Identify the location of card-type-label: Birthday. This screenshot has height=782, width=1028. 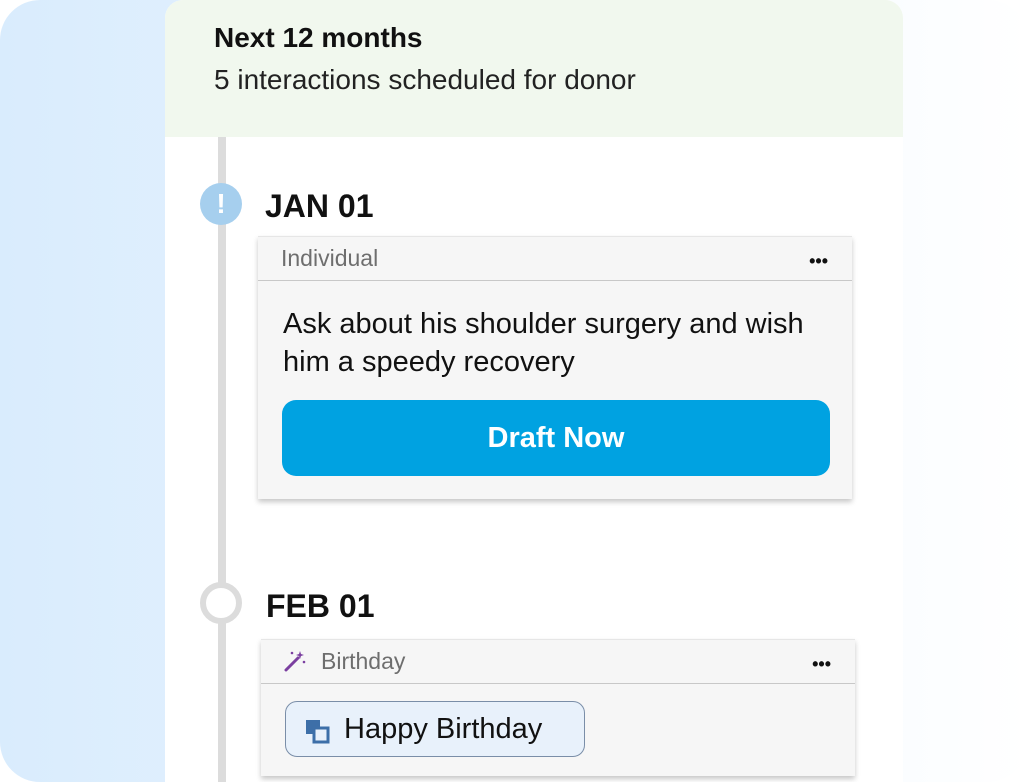
(363, 661).